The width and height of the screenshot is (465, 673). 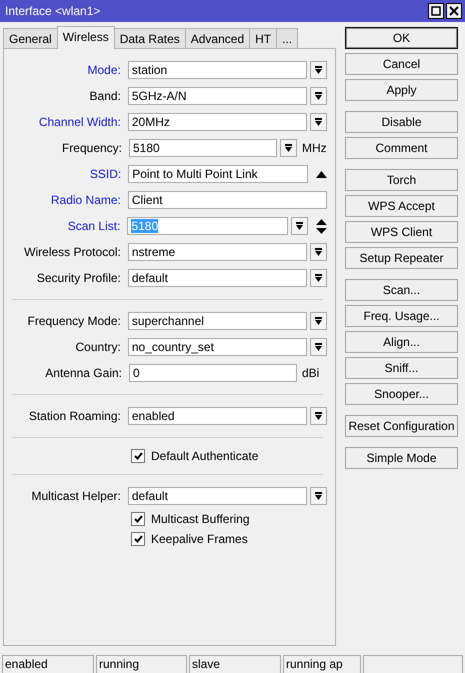 What do you see at coordinates (141, 664) in the screenshot?
I see `status-cell: running` at bounding box center [141, 664].